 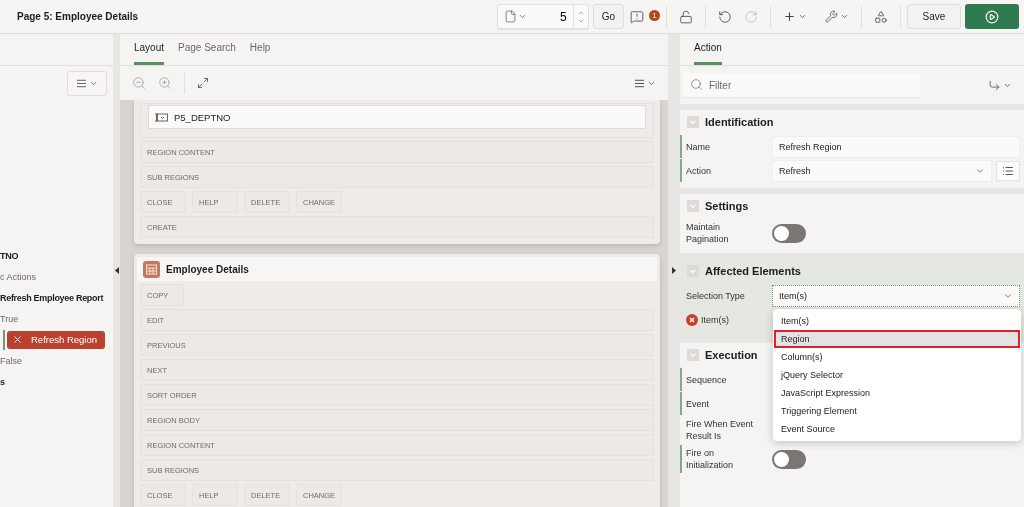 I want to click on shapes-icon, so click(x=881, y=16).